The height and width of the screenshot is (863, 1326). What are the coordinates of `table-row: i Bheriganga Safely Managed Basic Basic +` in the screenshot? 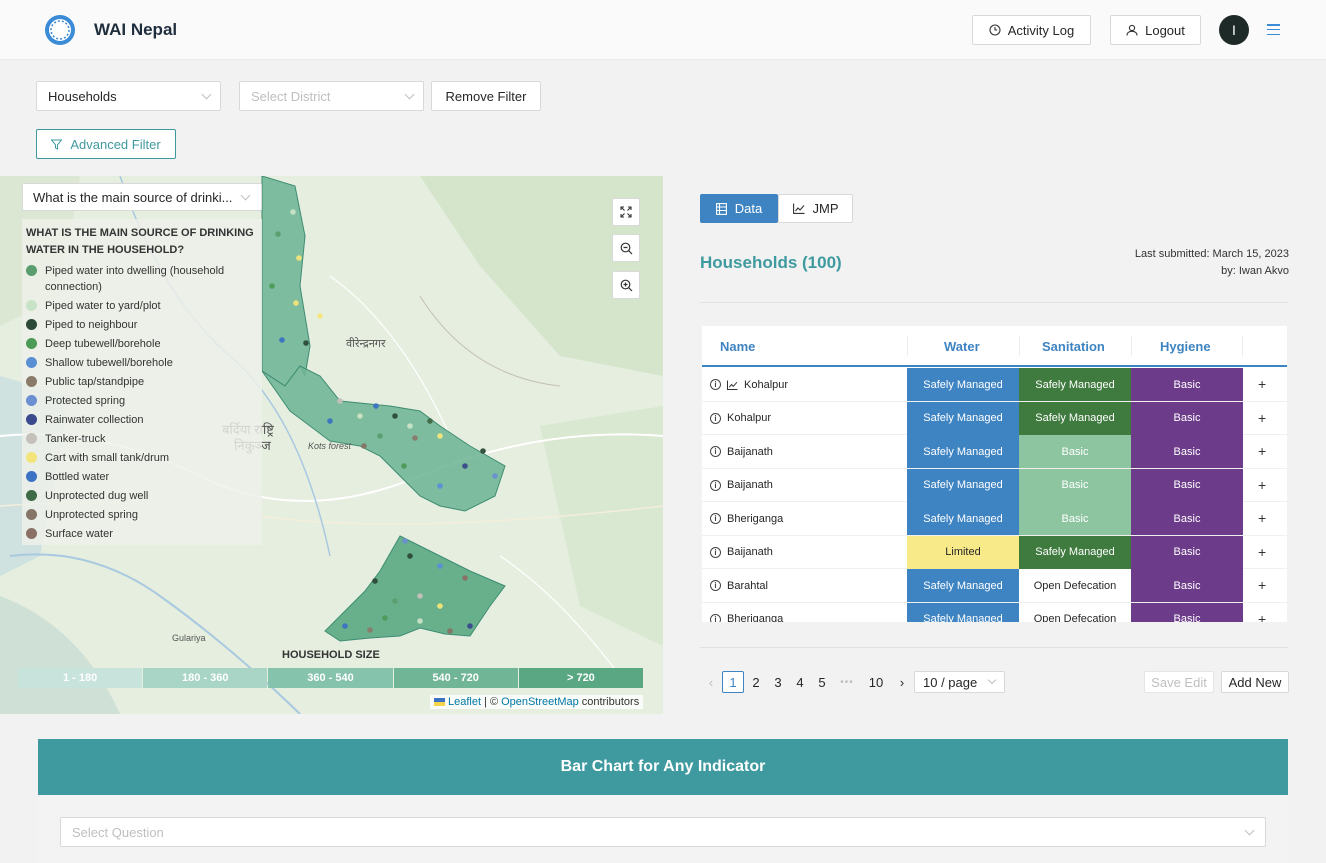 It's located at (994, 519).